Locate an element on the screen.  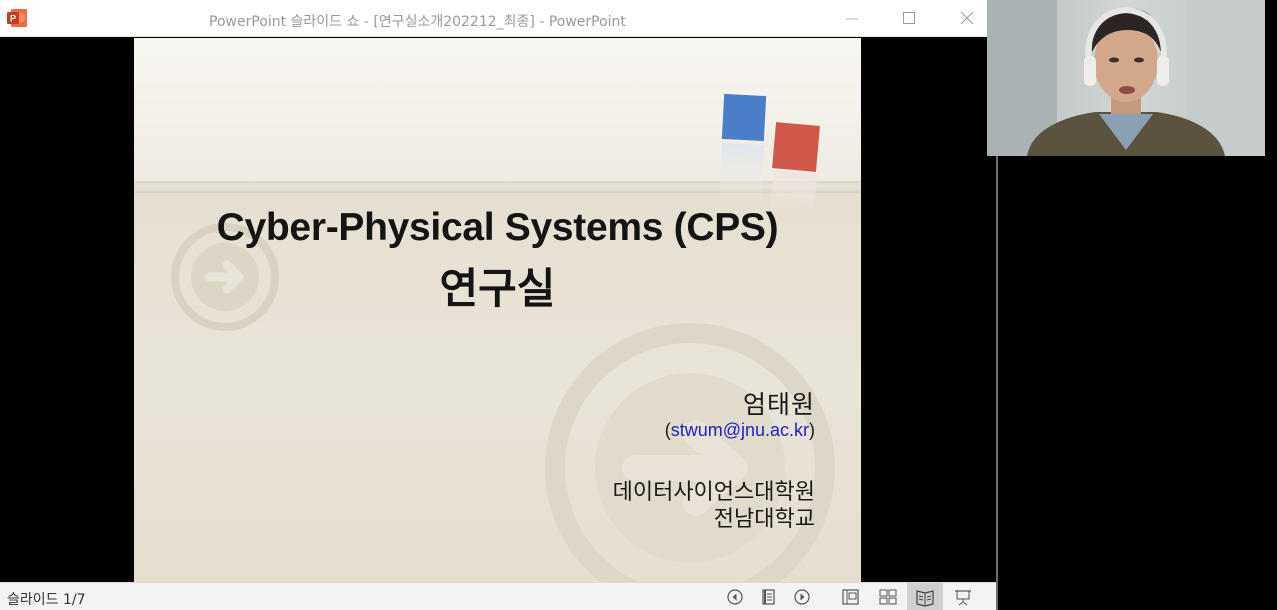
reading-view-icon is located at coordinates (925, 598).